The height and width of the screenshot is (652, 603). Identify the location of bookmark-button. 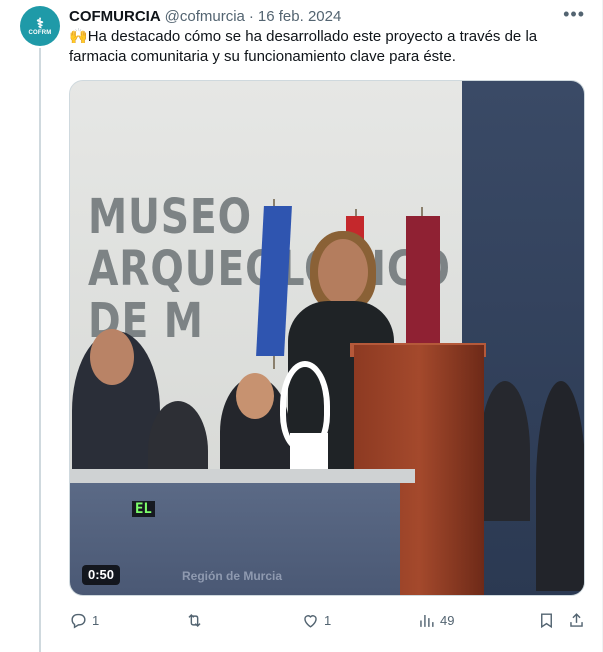
(546, 620).